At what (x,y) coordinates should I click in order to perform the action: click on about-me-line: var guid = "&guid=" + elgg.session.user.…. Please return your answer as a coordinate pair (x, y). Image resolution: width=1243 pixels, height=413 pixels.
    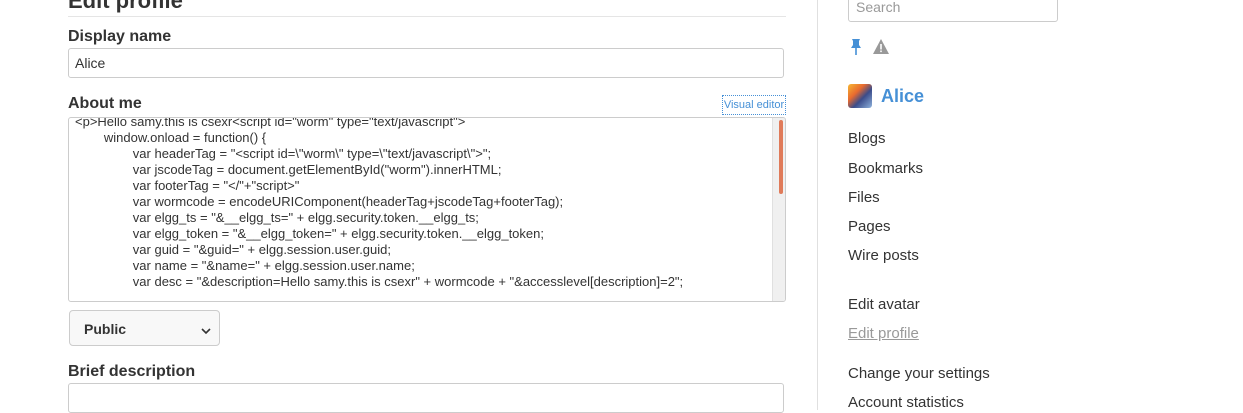
    Looking at the image, I should click on (233, 249).